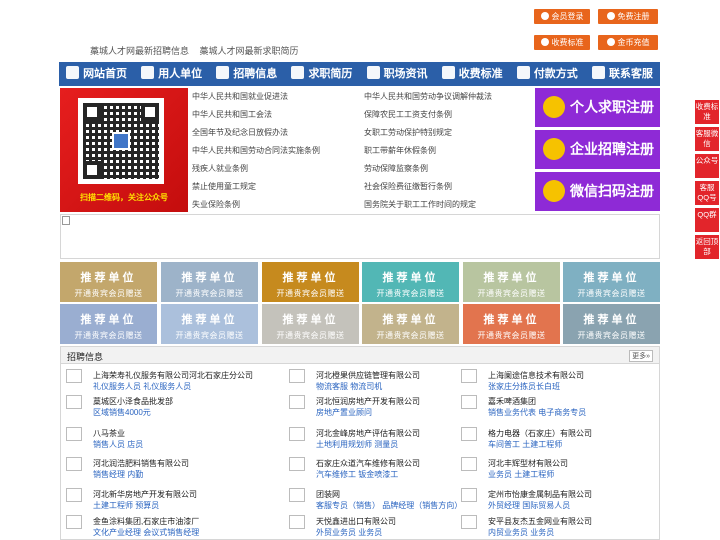  What do you see at coordinates (356, 521) in the screenshot?
I see `company-name: 天悦鑫进出口有限公司` at bounding box center [356, 521].